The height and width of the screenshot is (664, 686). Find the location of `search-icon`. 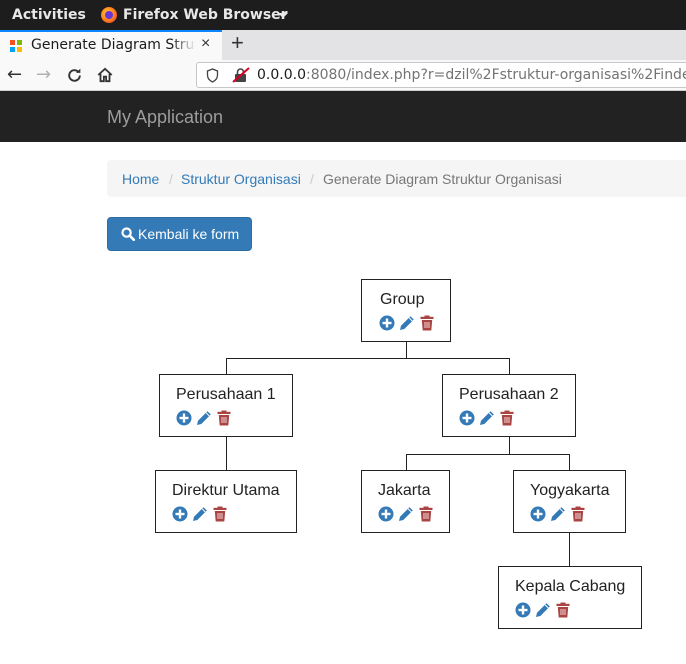

search-icon is located at coordinates (128, 234).